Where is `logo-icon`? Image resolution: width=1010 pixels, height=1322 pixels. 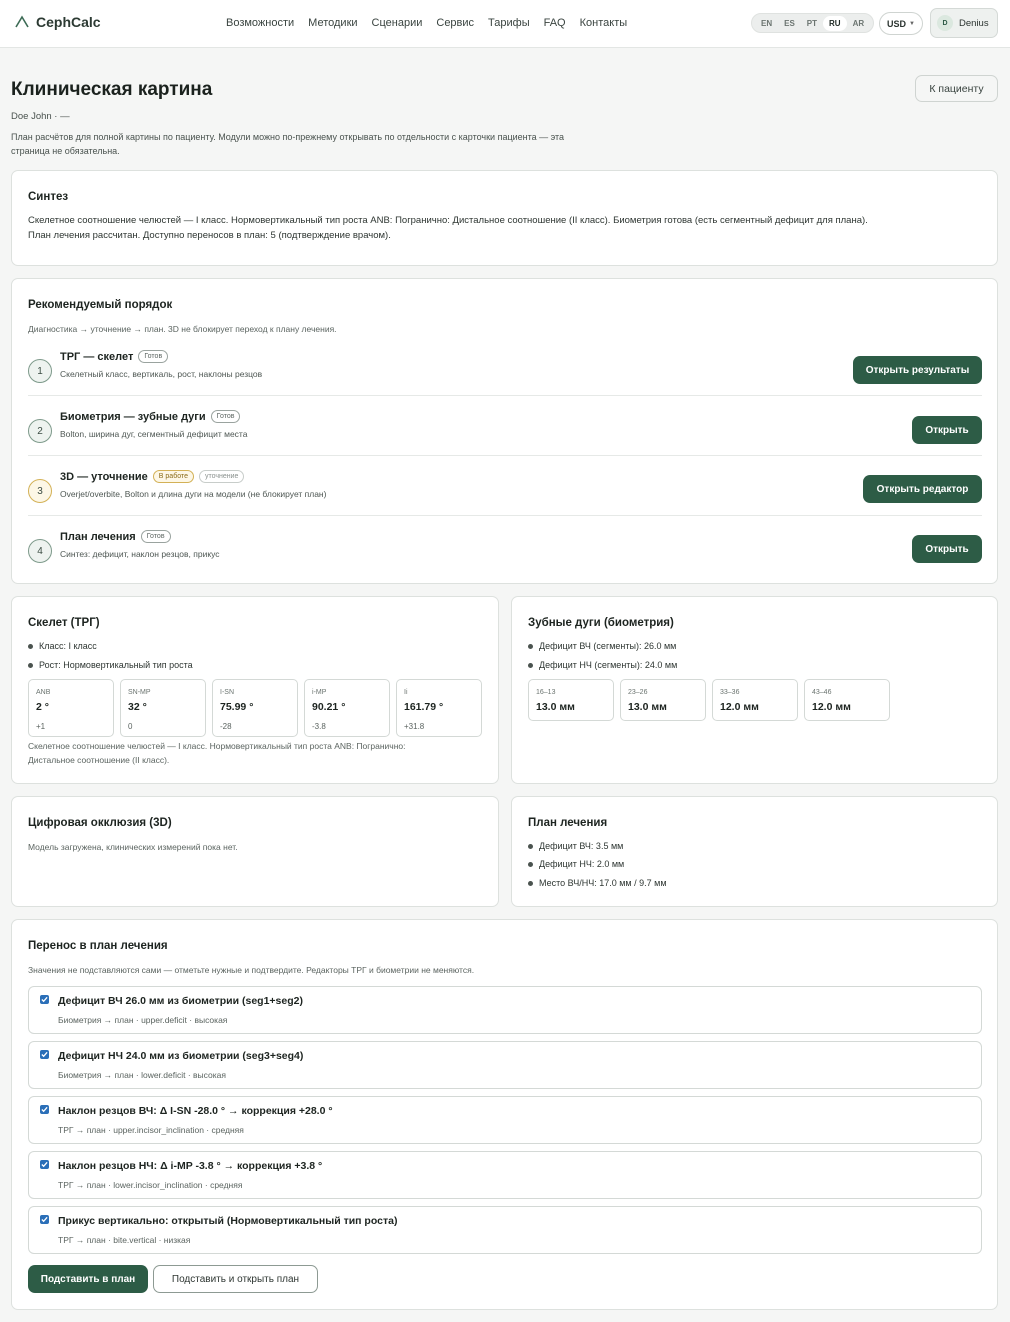
logo-icon is located at coordinates (22, 21).